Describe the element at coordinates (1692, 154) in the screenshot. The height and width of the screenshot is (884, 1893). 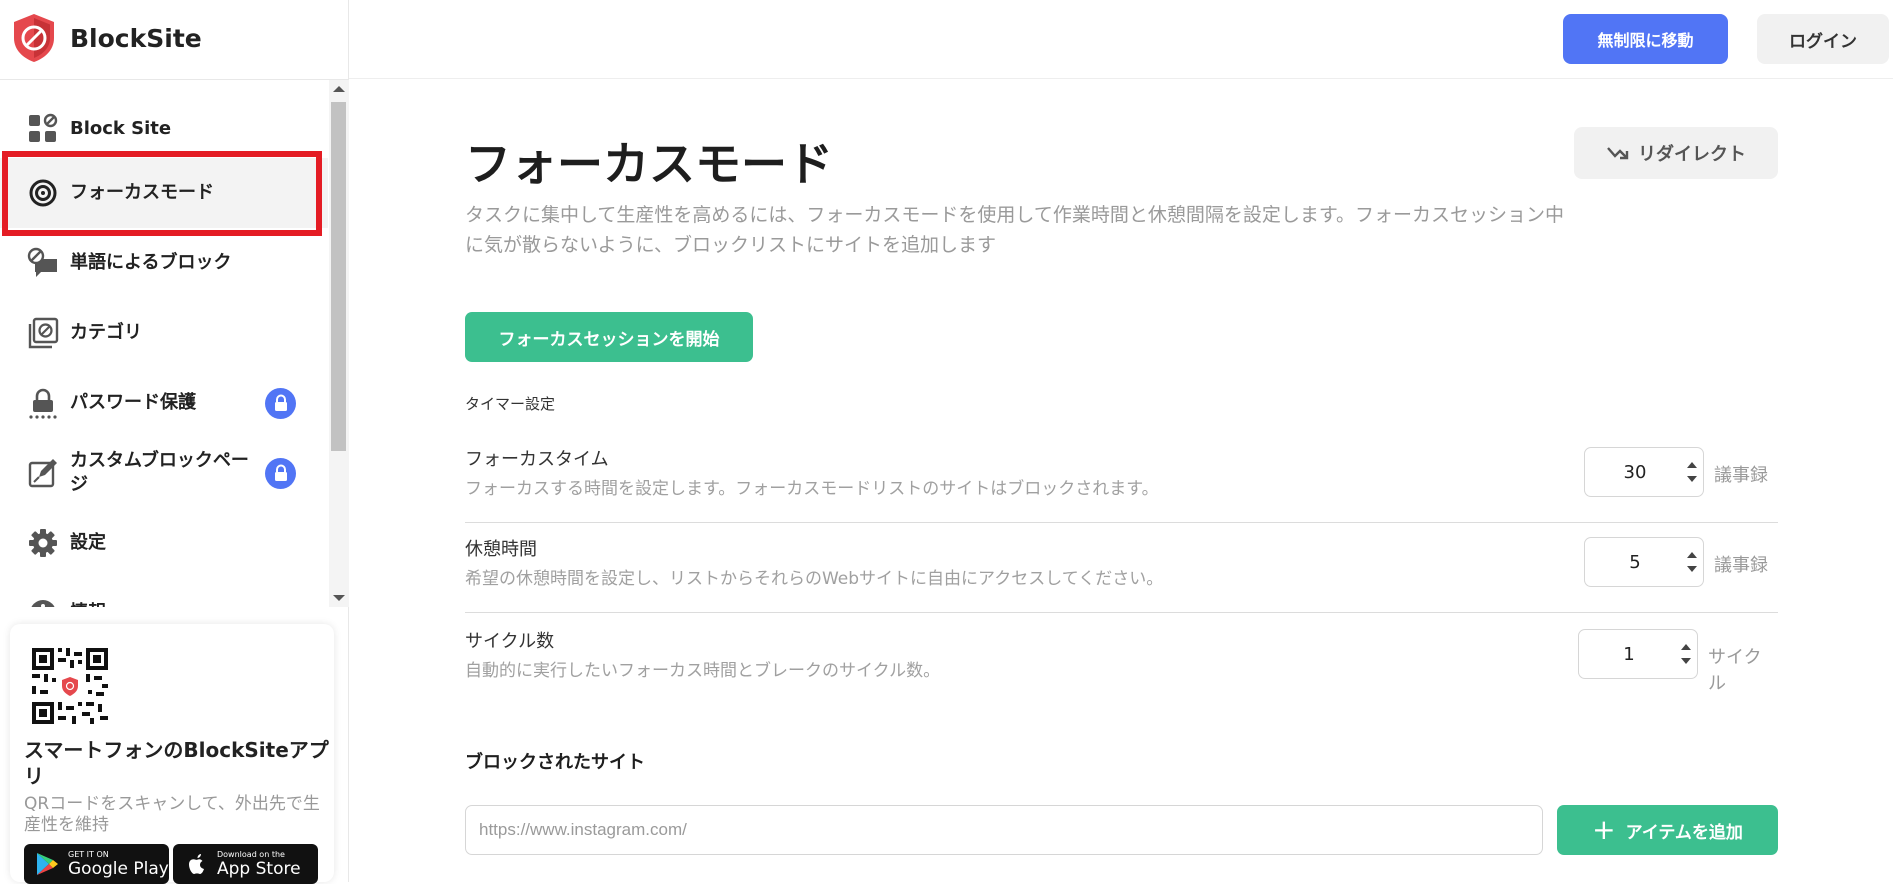
I see `redirect-label: リダイレクト` at that location.